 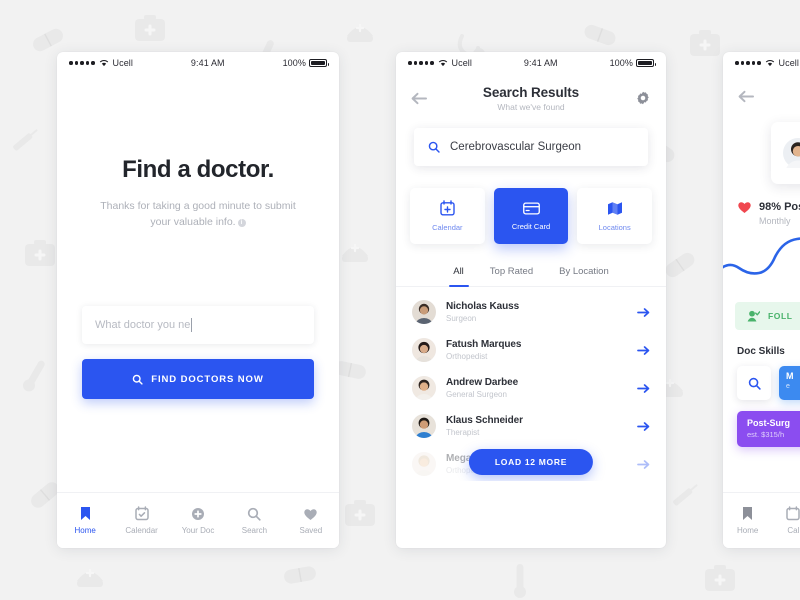 I want to click on follow-button: FOLL, so click(x=767, y=316).